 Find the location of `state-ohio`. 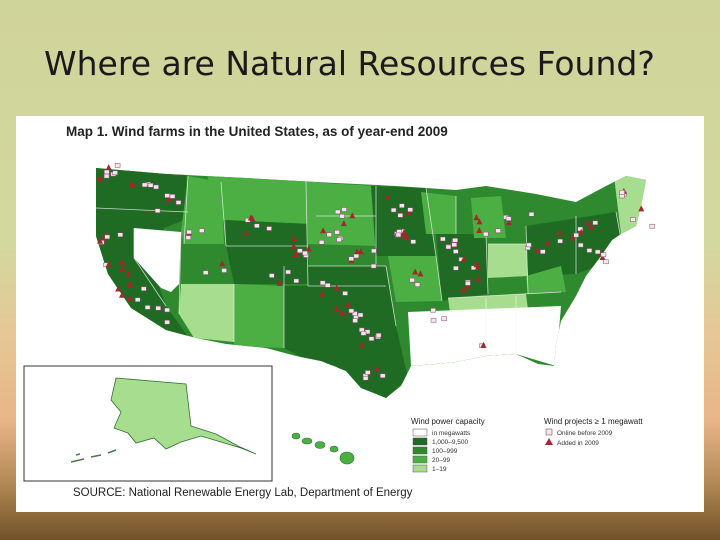

state-ohio is located at coordinates (508, 261).